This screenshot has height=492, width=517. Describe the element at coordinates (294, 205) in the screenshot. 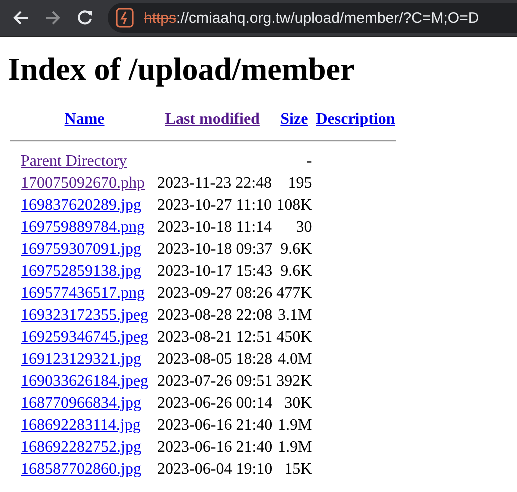

I see `file-size: 108K` at that location.